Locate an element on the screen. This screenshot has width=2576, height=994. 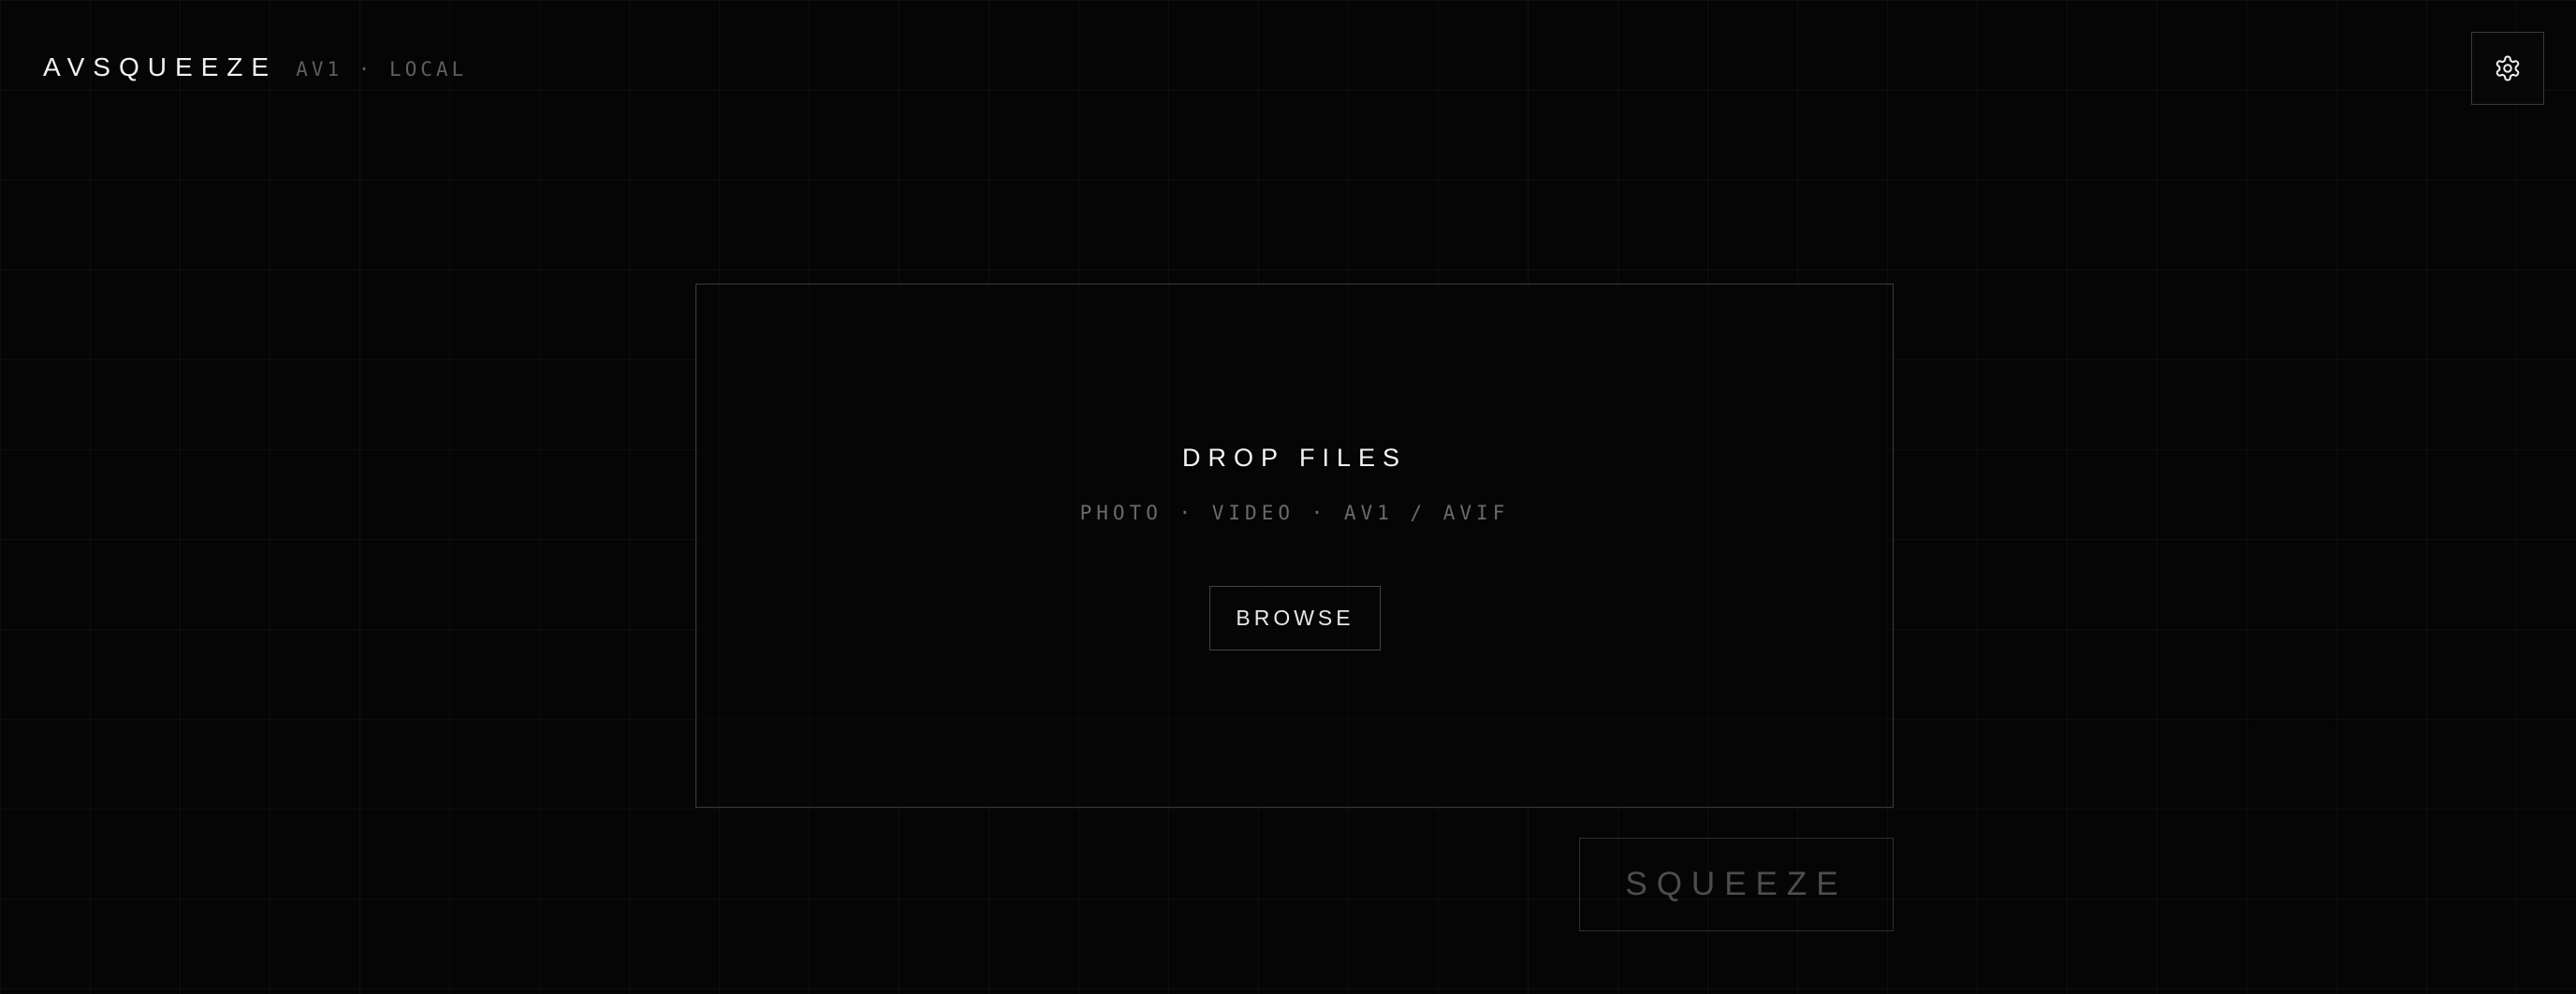
browse-button: BROWSE is located at coordinates (1295, 618).